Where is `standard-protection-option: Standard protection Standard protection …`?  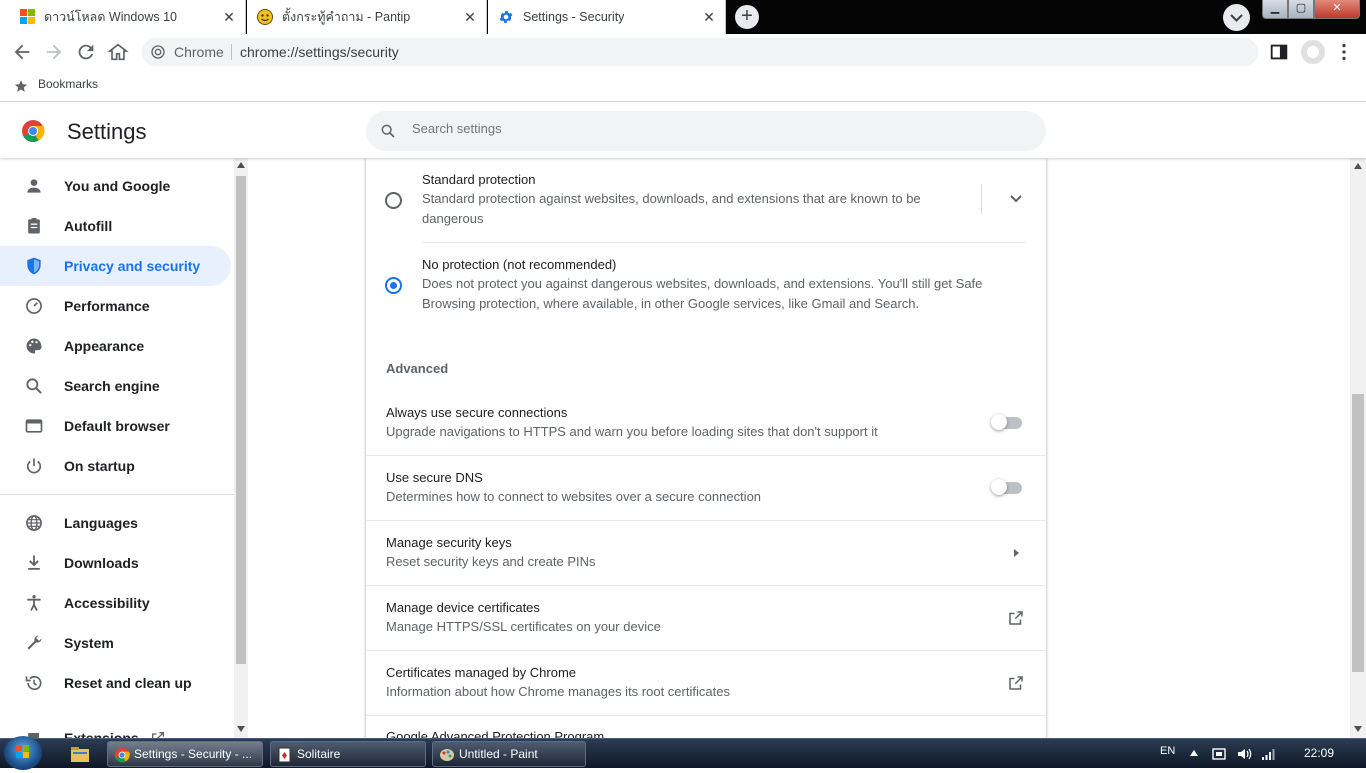
standard-protection-option: Standard protection Standard protection … is located at coordinates (706, 200).